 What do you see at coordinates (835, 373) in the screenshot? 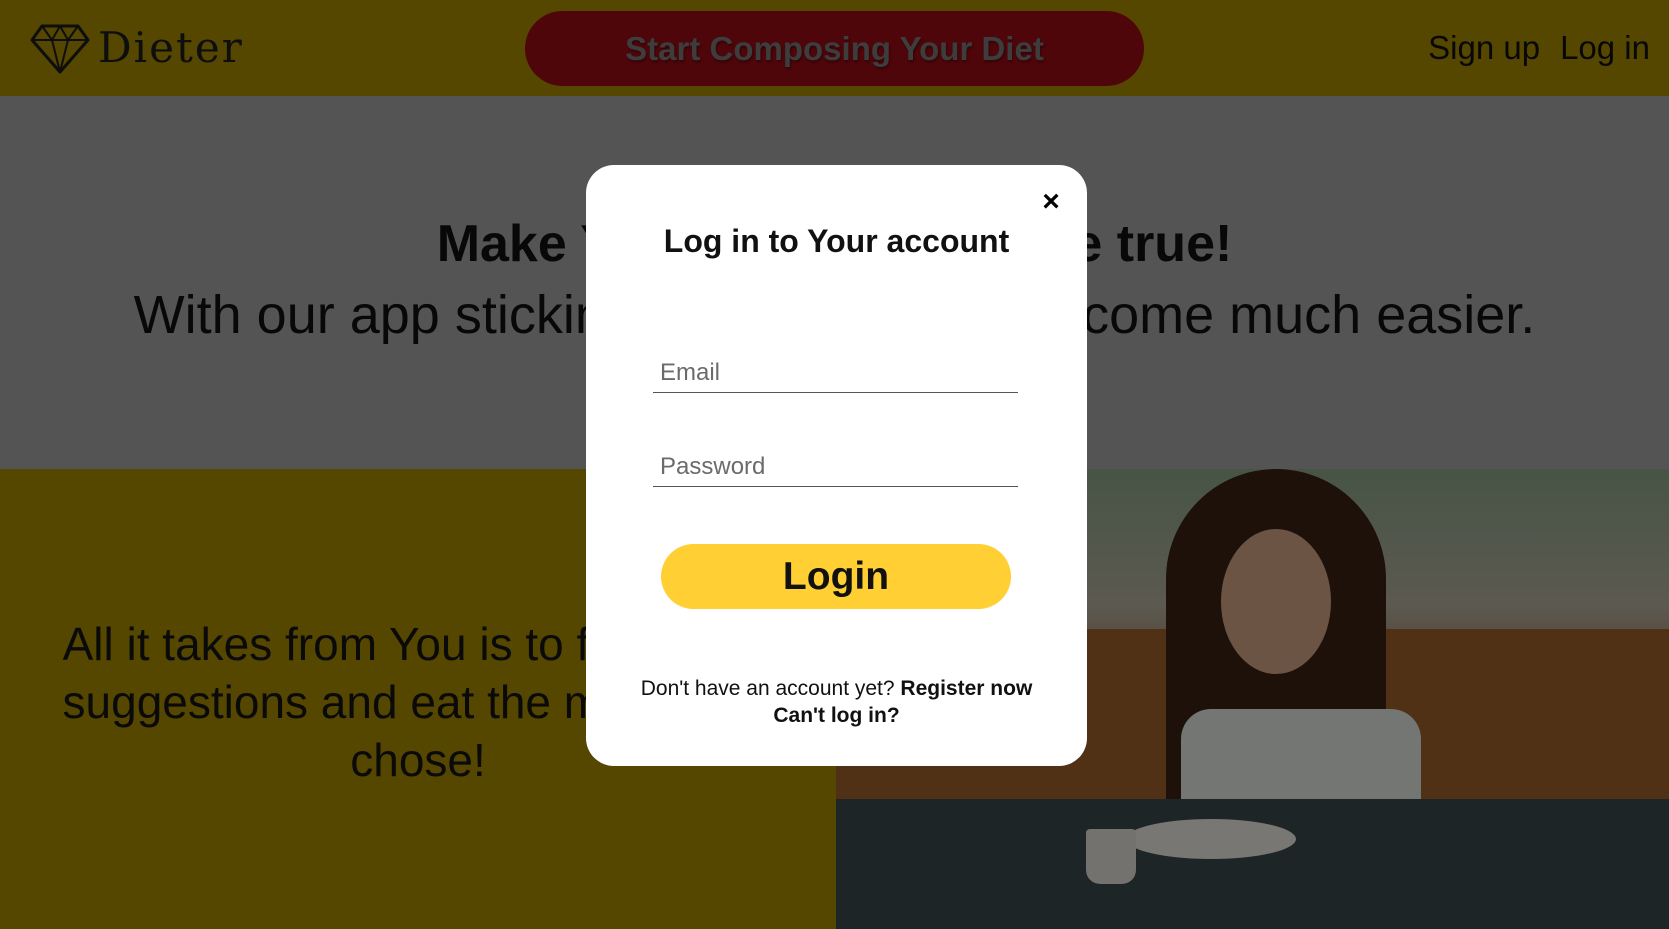
I see `email-field` at bounding box center [835, 373].